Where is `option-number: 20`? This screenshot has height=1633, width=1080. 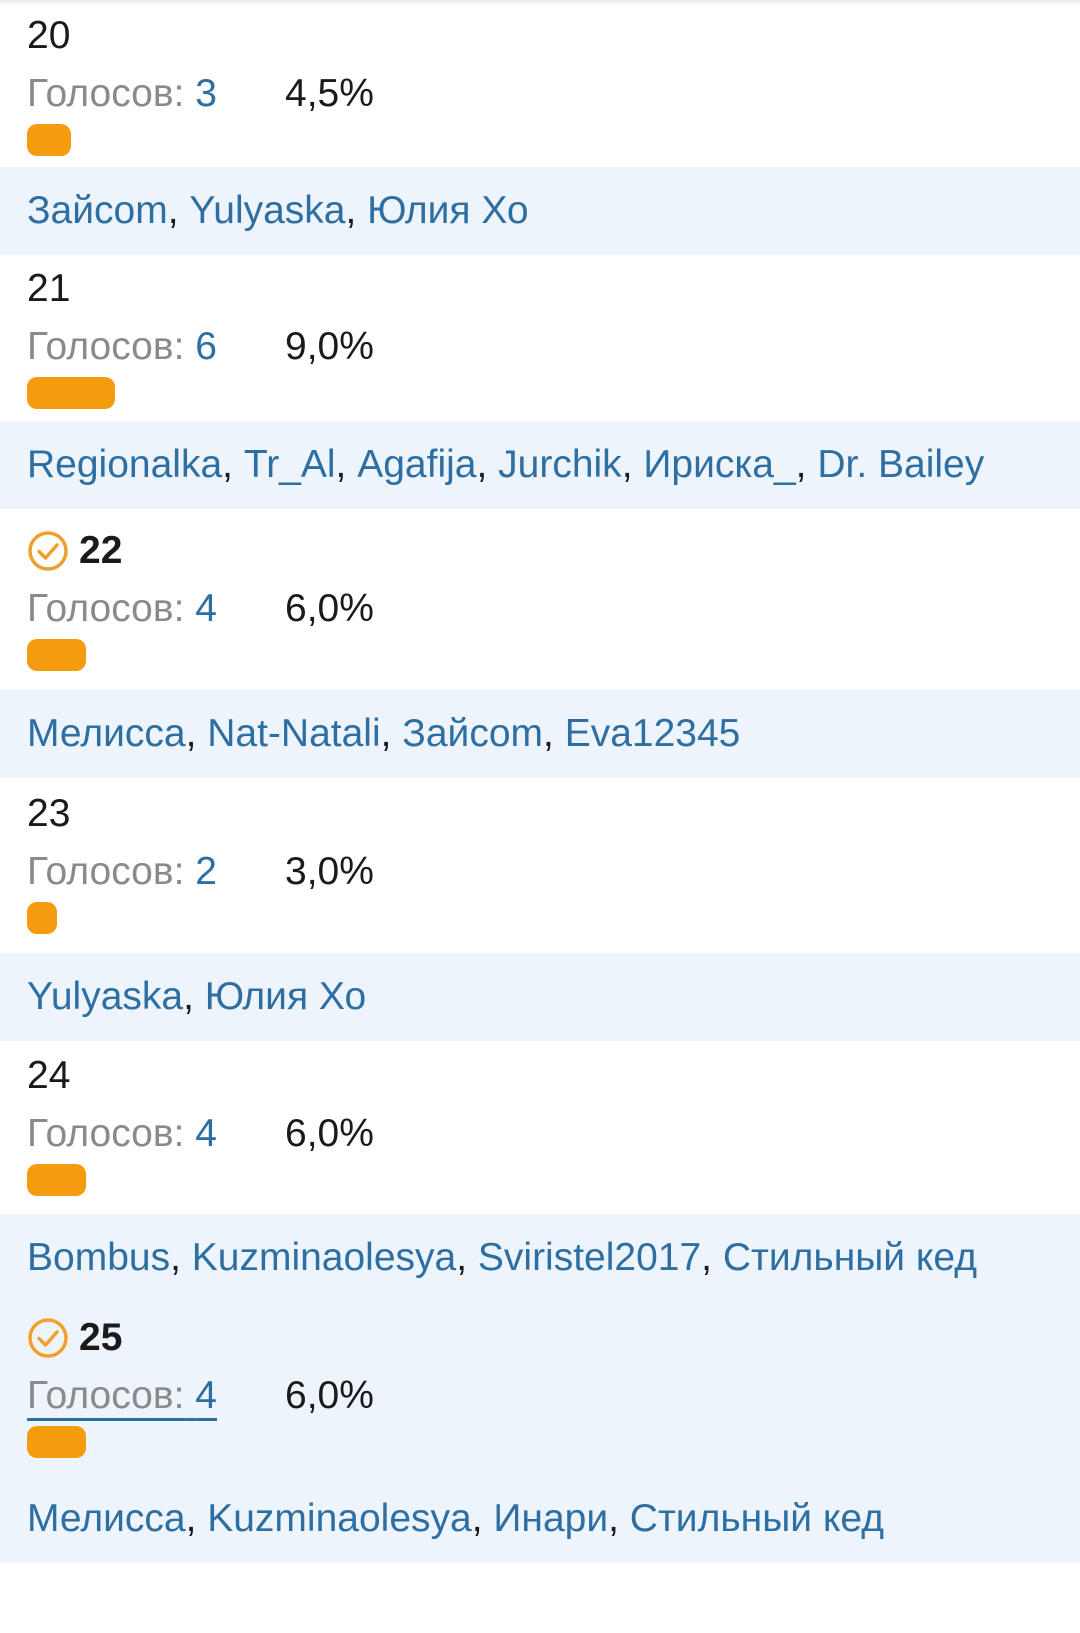 option-number: 20 is located at coordinates (49, 35).